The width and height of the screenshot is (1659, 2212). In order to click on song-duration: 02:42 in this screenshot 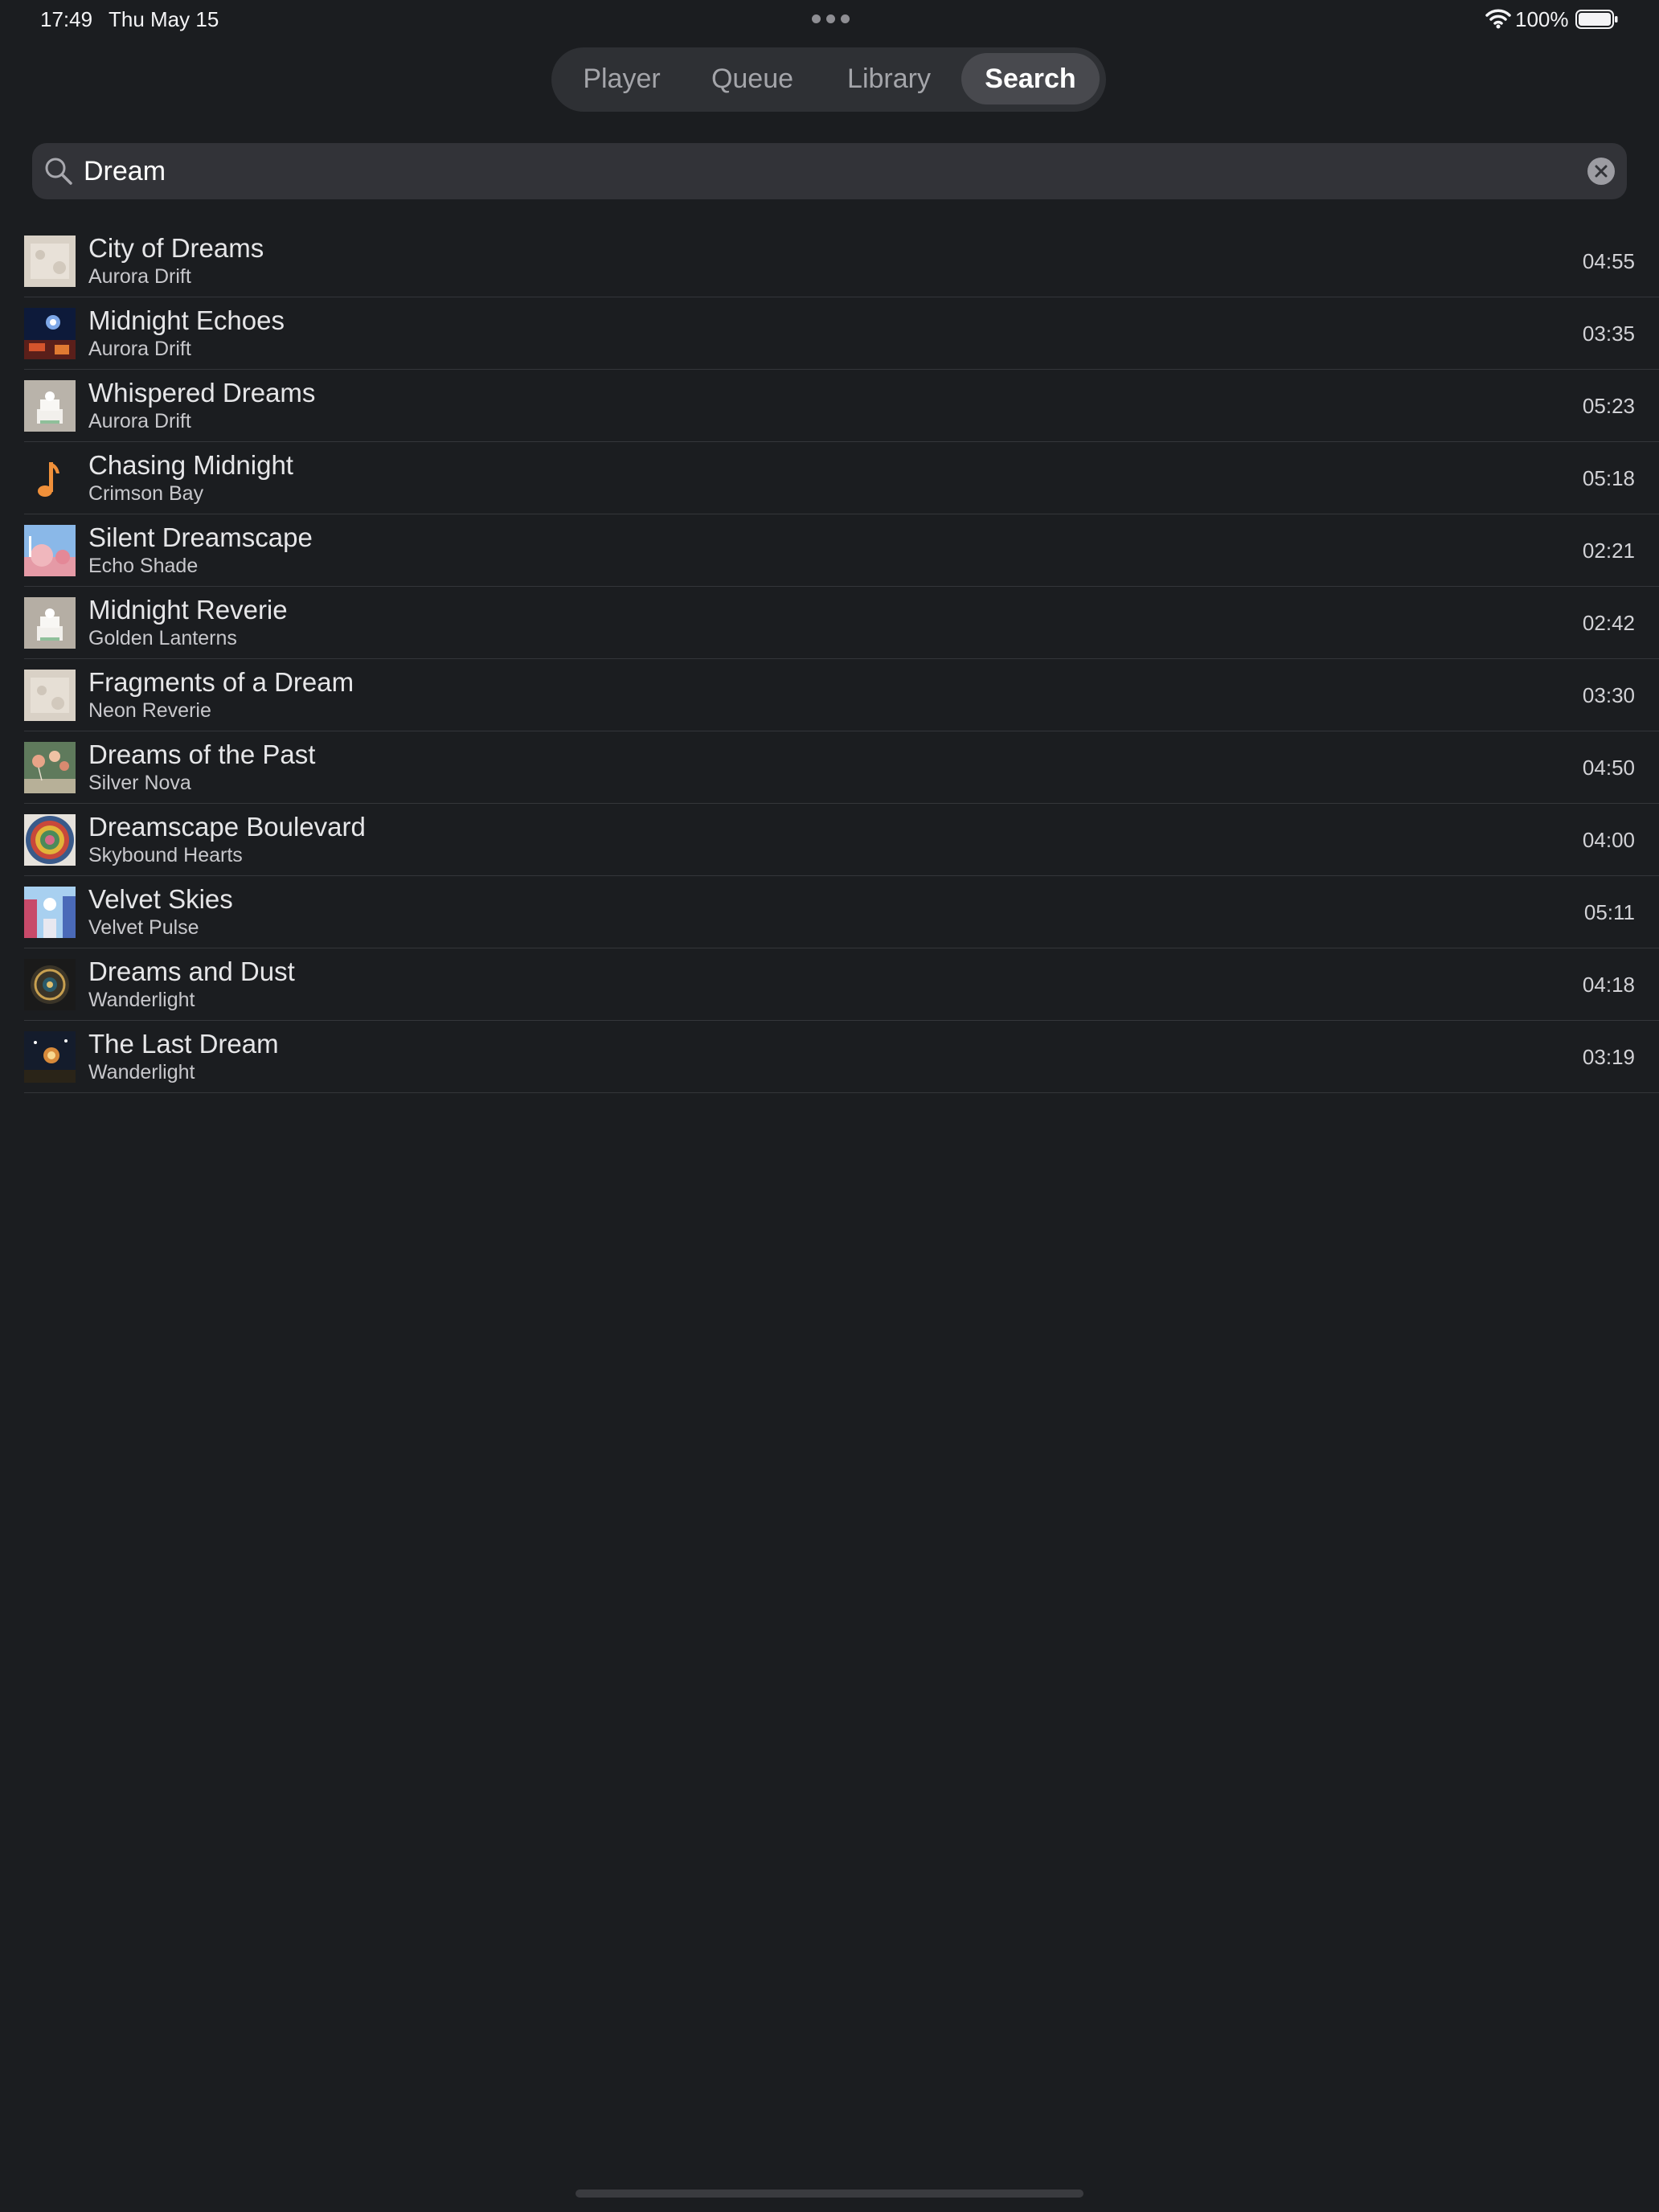, I will do `click(1608, 623)`.